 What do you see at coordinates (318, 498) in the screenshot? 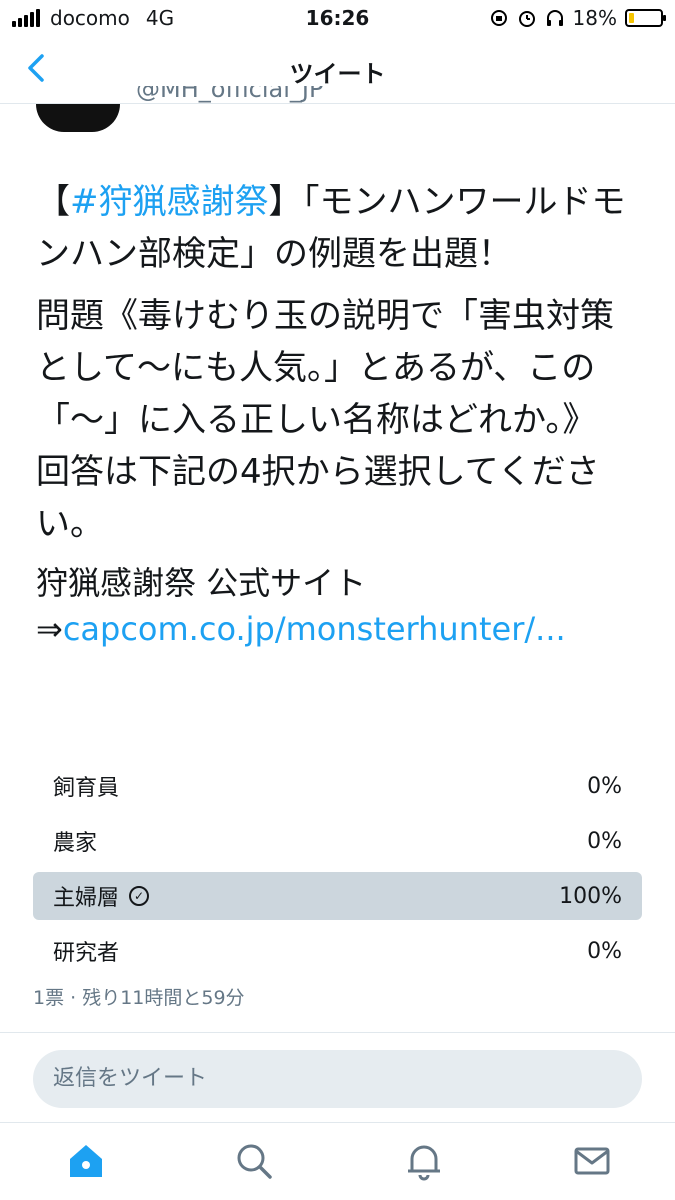
I see `tweet-paragraph-3: 回答は下記の4択から選択してください。` at bounding box center [318, 498].